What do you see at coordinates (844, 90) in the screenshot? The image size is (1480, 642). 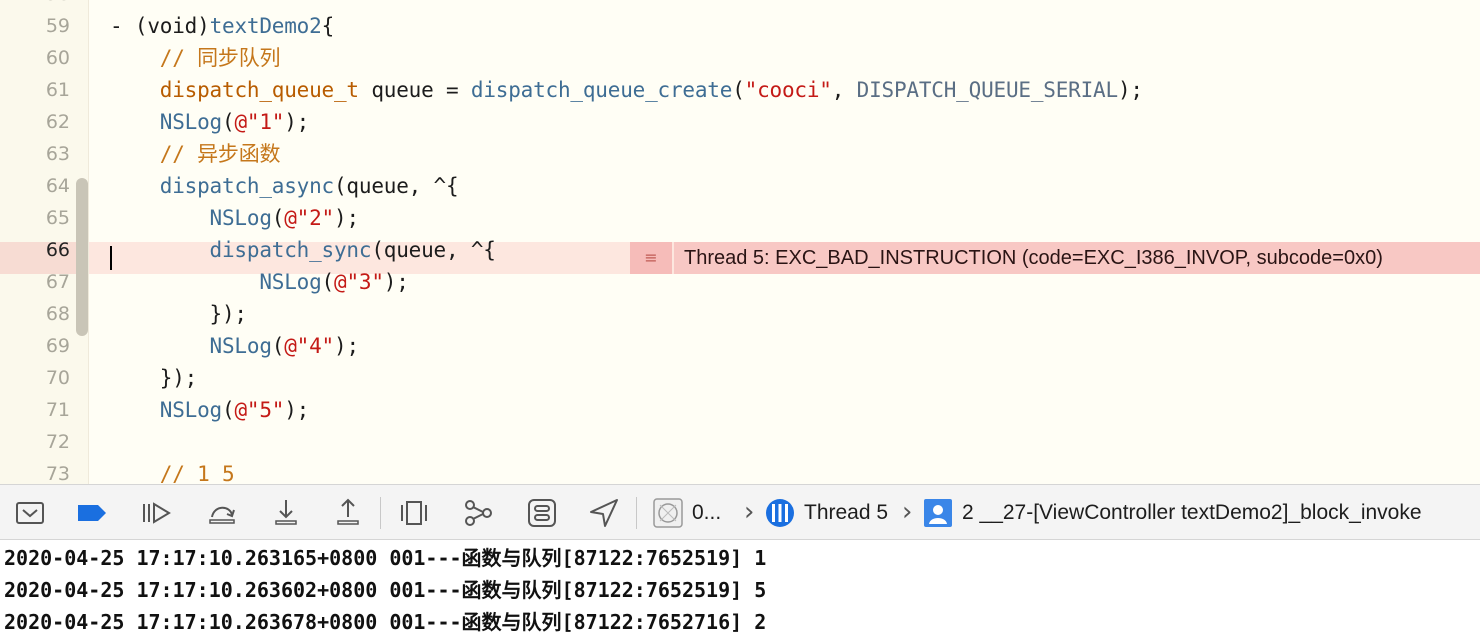 I see `code-token: ,` at bounding box center [844, 90].